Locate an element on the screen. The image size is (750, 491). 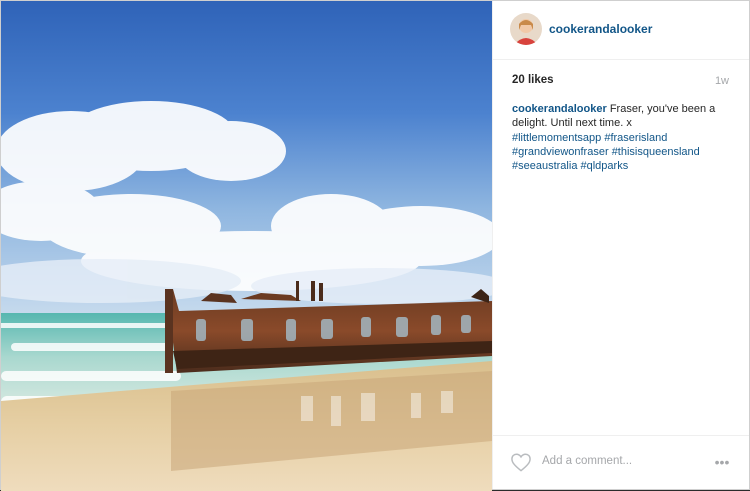
hashtag-link: #thisisqueensland is located at coordinates (656, 152).